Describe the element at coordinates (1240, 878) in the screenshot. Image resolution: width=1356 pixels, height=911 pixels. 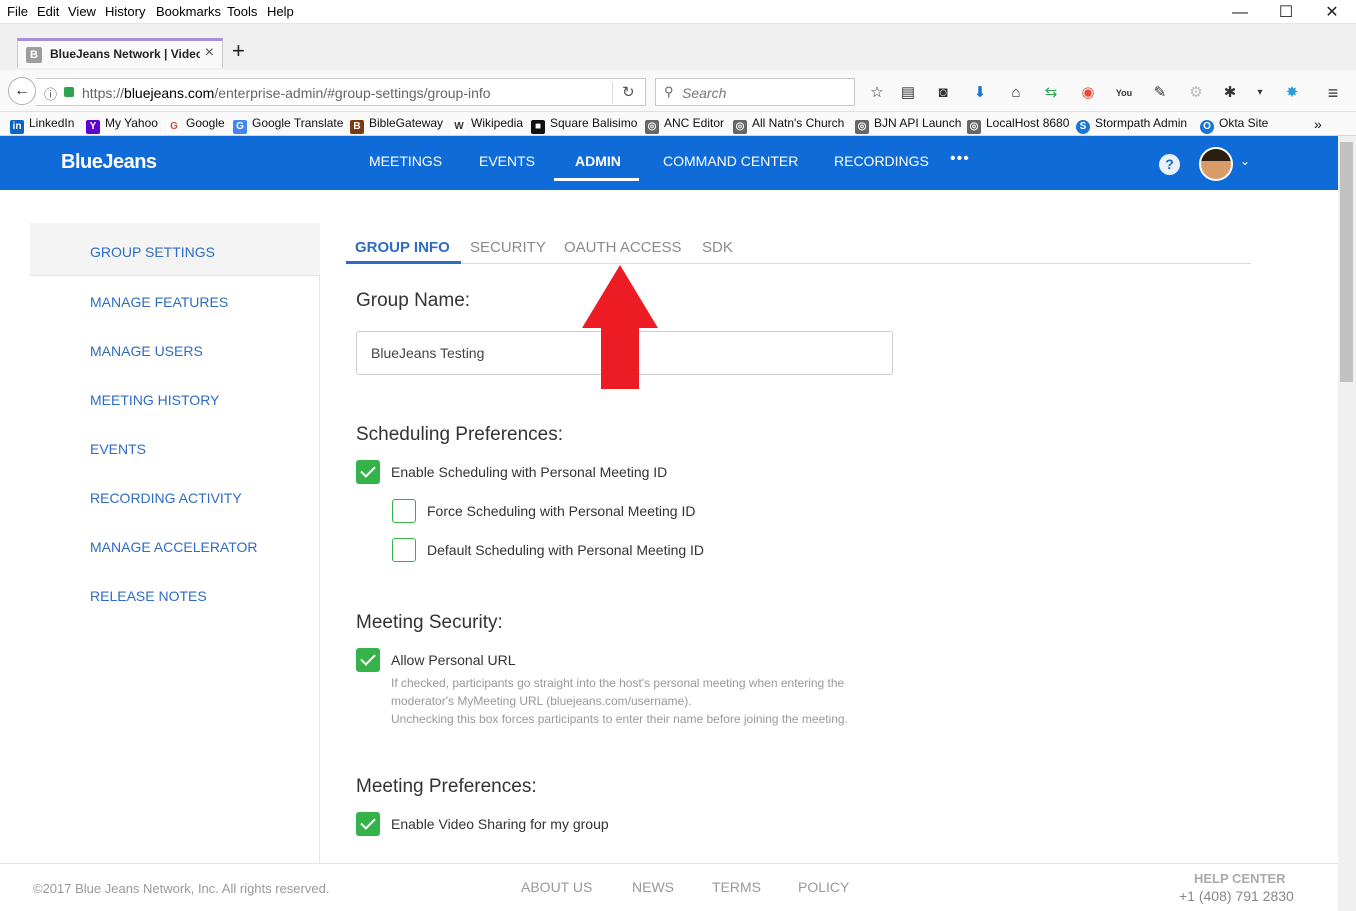
I see `help-center-link: HELP CENTER` at that location.